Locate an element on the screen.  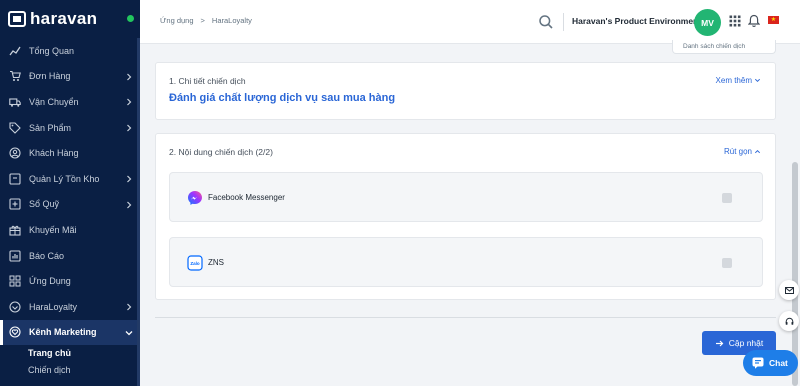
loyalty-icon is located at coordinates (15, 307).